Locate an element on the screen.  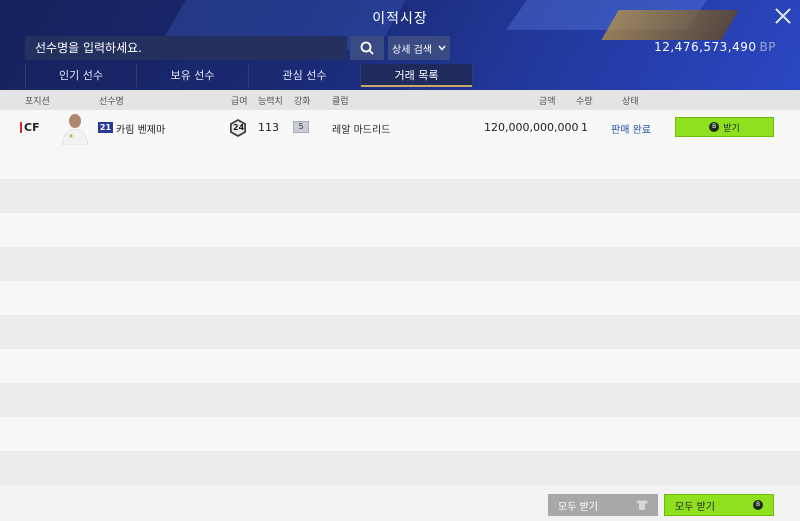
tab-popular: 인기 선수 is located at coordinates (81, 75).